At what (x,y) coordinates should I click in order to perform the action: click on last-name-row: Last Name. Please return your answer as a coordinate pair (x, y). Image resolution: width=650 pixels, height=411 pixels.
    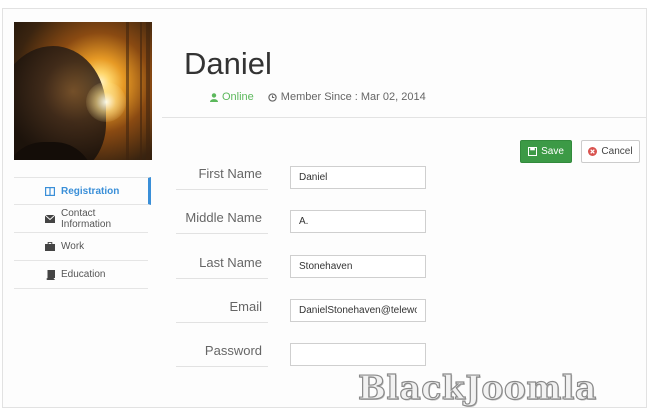
    Looking at the image, I should click on (306, 275).